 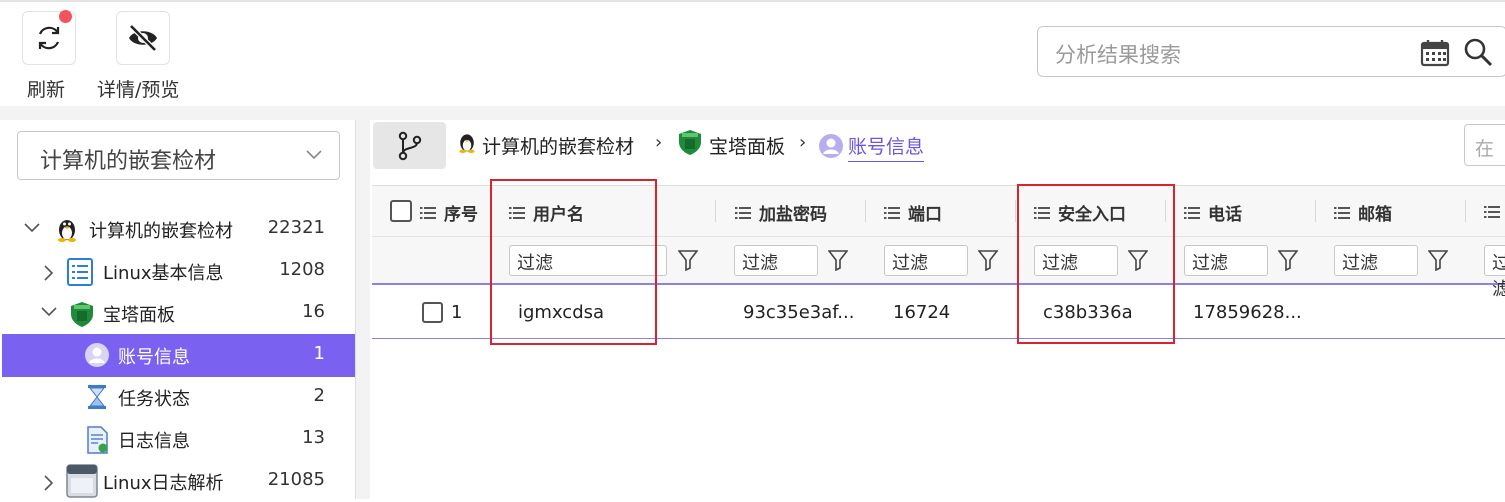 What do you see at coordinates (313, 311) in the screenshot?
I see `tree-count: 16` at bounding box center [313, 311].